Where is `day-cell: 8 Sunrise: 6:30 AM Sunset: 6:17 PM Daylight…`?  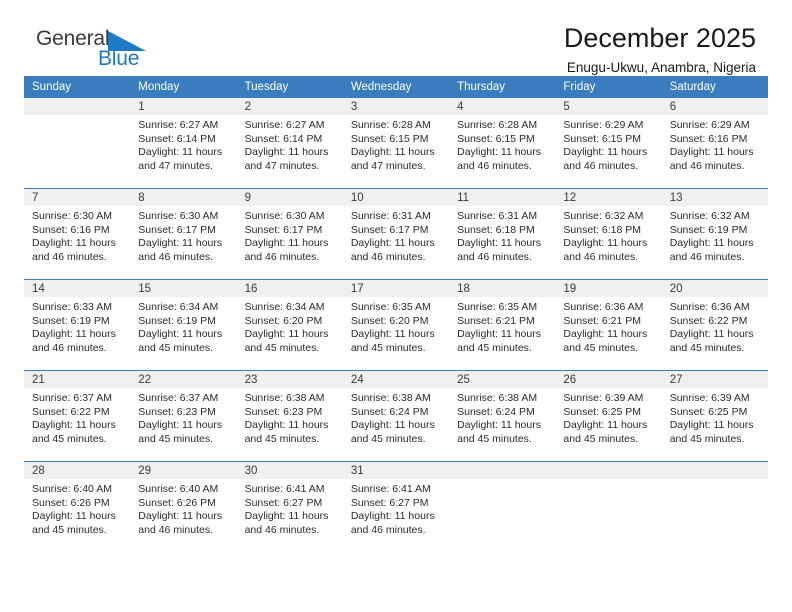 day-cell: 8 Sunrise: 6:30 AM Sunset: 6:17 PM Daylight… is located at coordinates (183, 234).